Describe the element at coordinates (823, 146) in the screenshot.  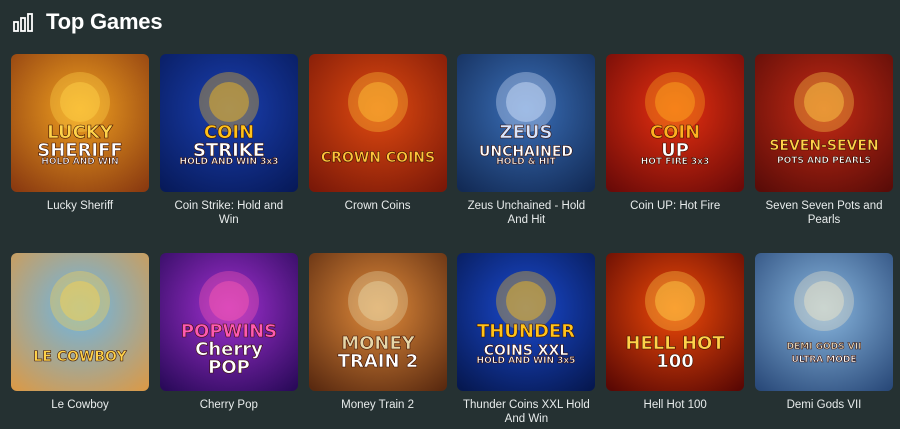
I see `game-logo-text: SEVEN-SEVEN` at that location.